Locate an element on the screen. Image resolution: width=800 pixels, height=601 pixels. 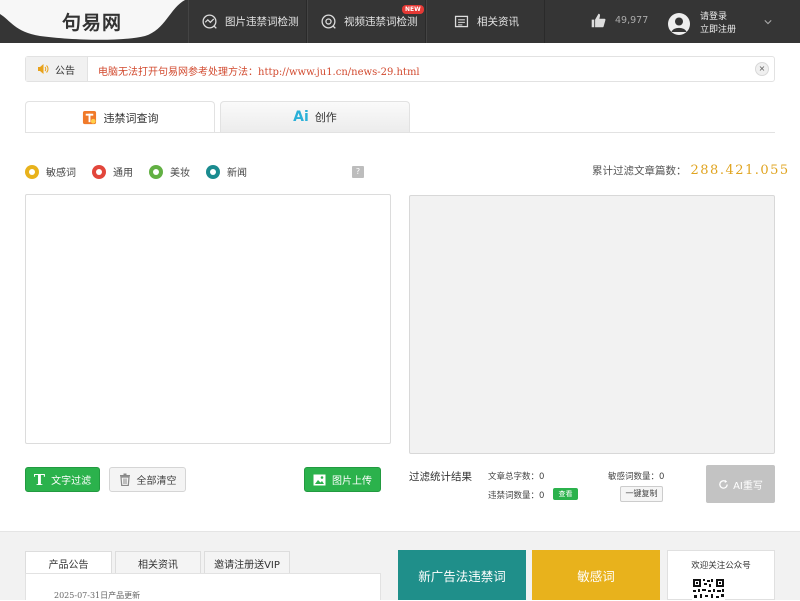
announcement-tag-label: 公告 is located at coordinates (65, 71).